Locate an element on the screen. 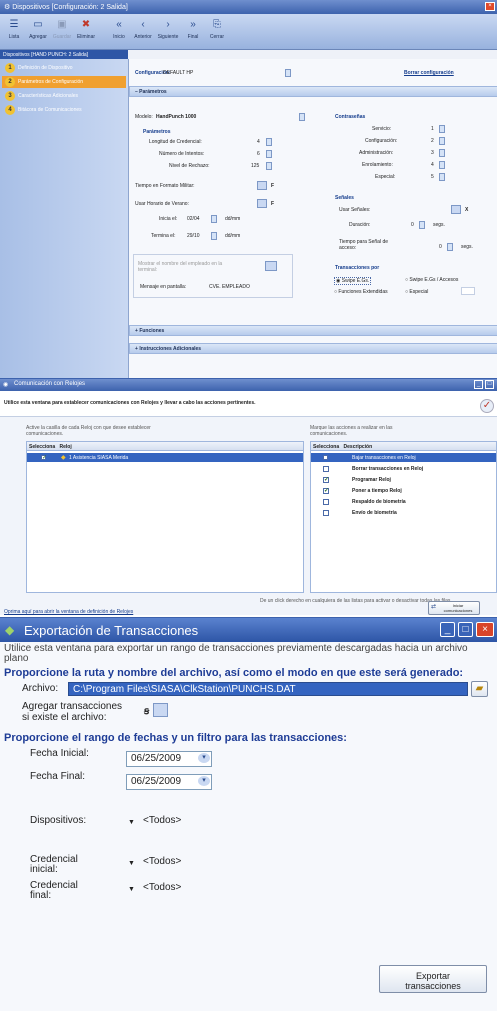  funciones-header: + Funciones is located at coordinates (313, 330).